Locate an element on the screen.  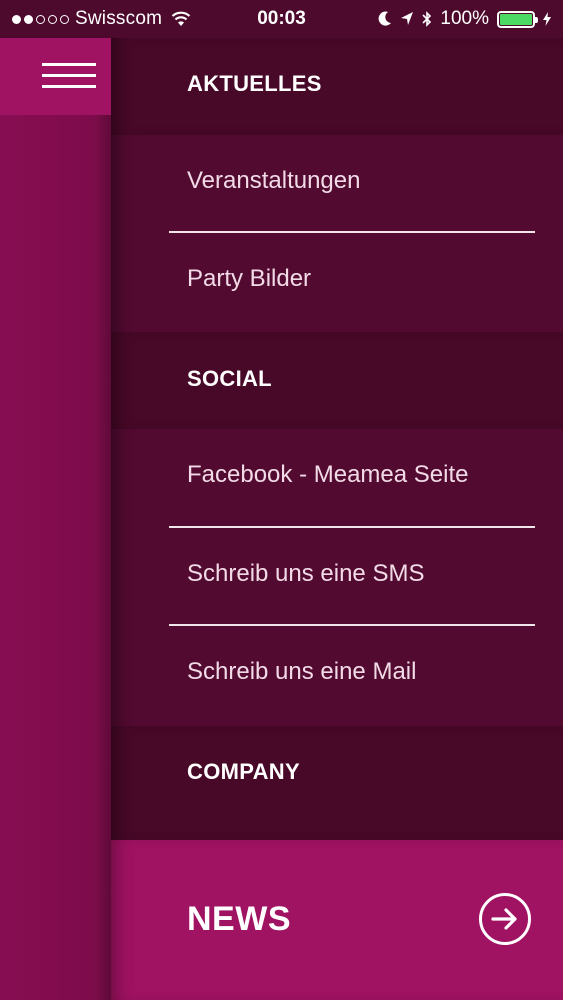
location-arrow-icon is located at coordinates (407, 18).